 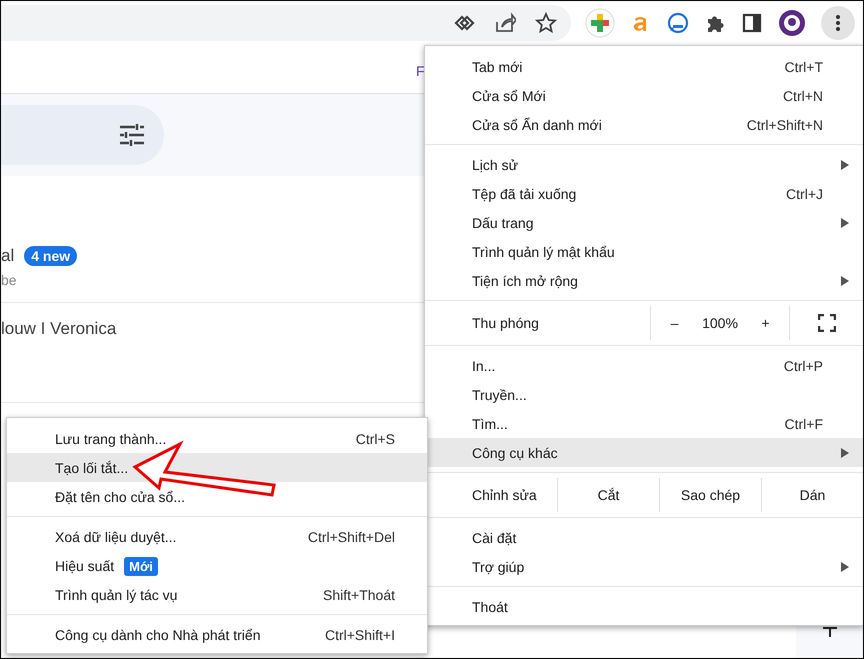 What do you see at coordinates (720, 323) in the screenshot?
I see `zoom-level: 100%` at bounding box center [720, 323].